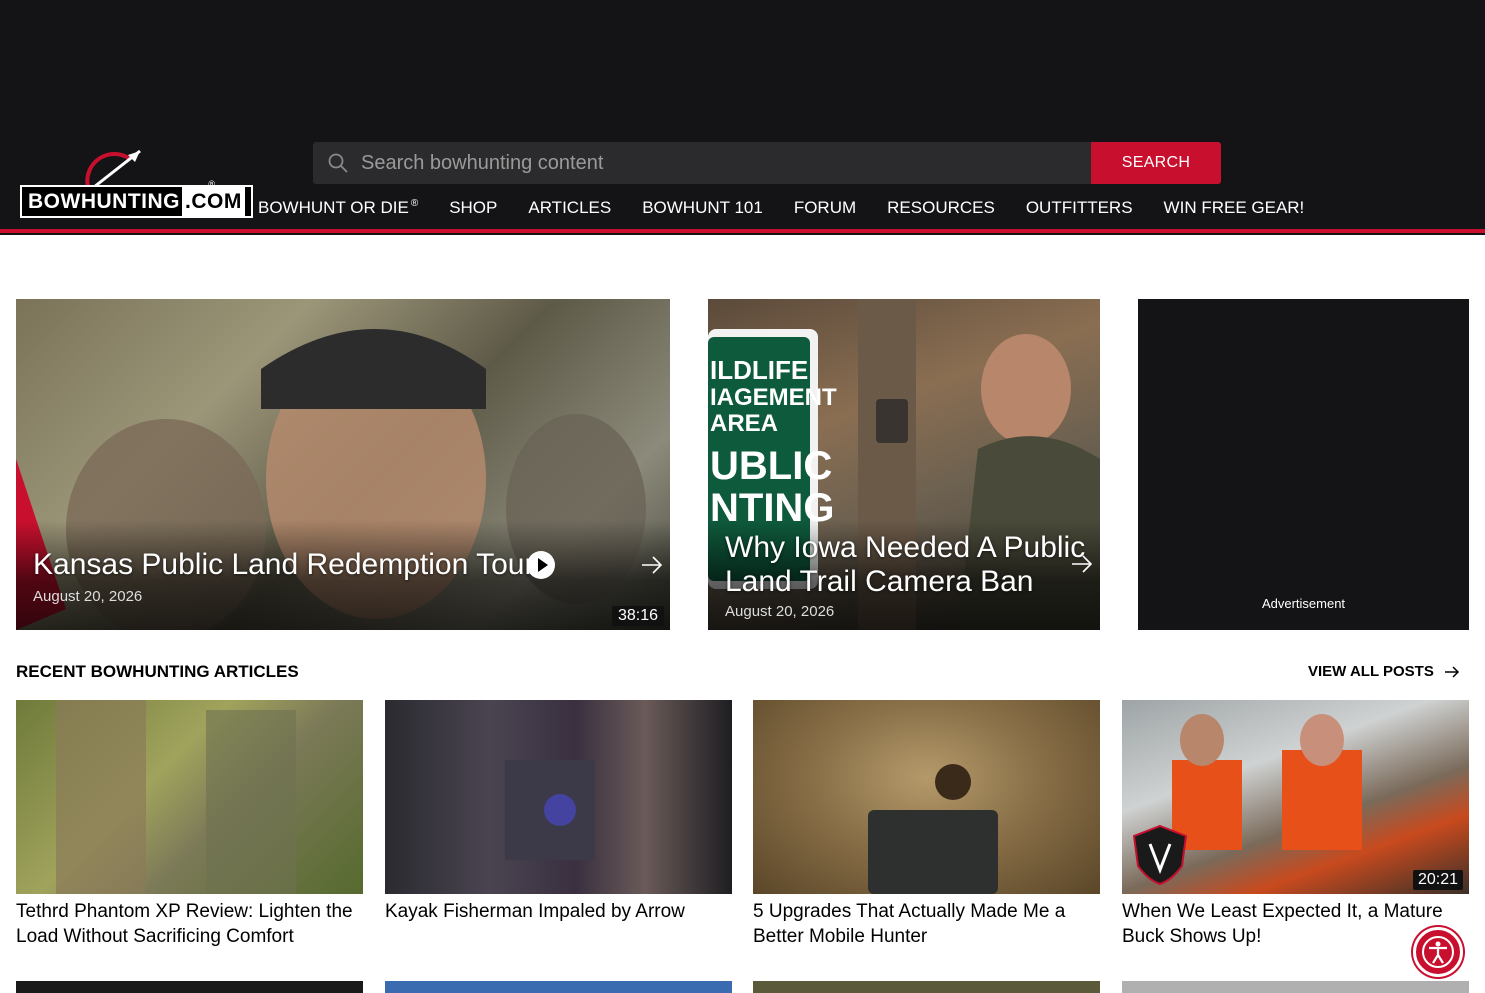  Describe the element at coordinates (1303, 603) in the screenshot. I see `ad-label: Advertisement` at that location.